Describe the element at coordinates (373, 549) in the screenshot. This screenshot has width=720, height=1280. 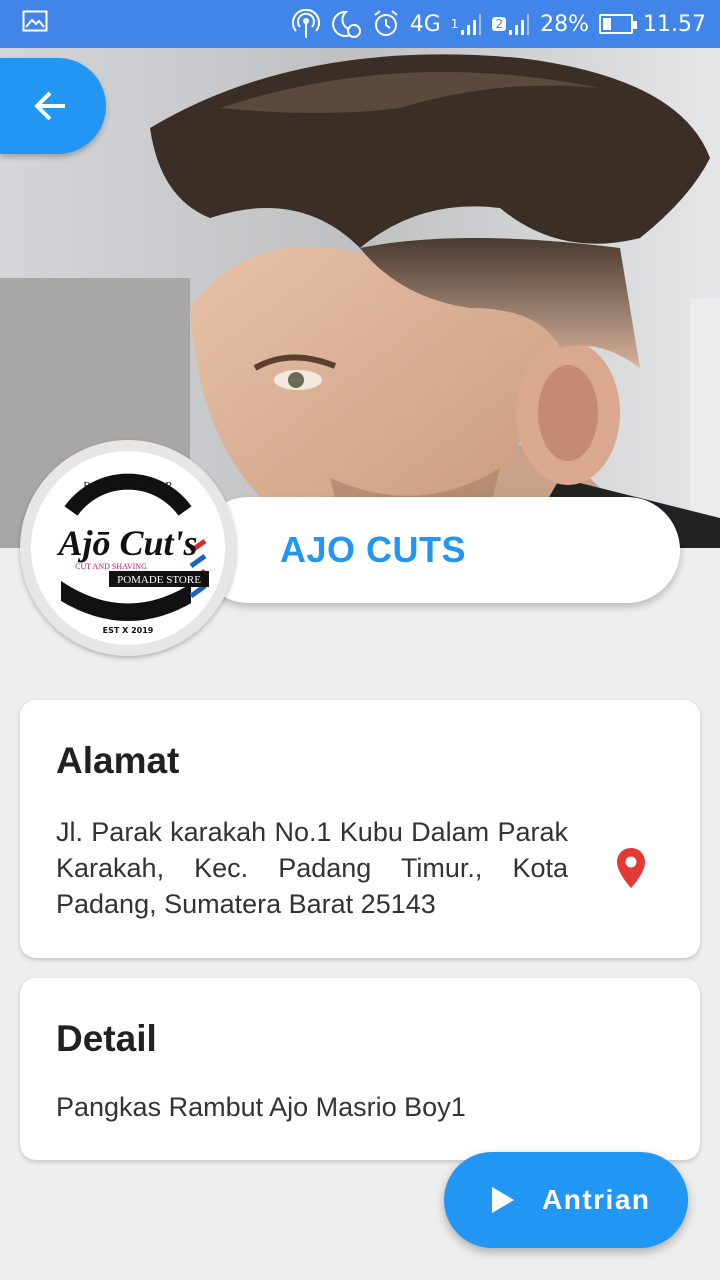
I see `shop-name: AJO CUTS` at that location.